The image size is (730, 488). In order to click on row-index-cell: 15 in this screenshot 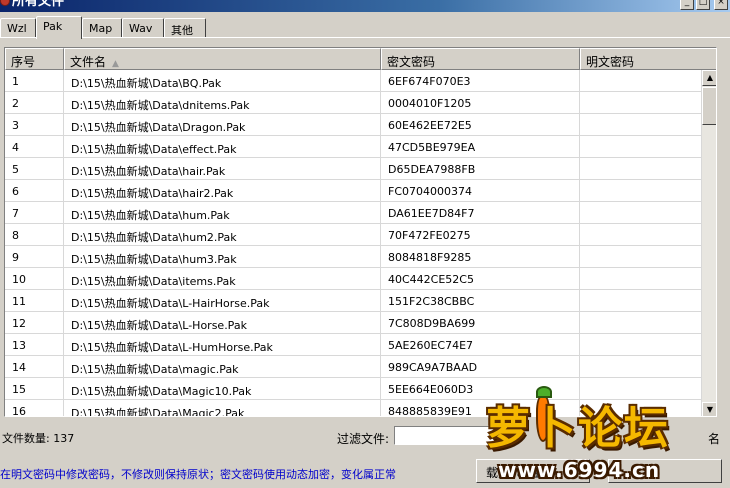, I will do `click(34, 389)`.